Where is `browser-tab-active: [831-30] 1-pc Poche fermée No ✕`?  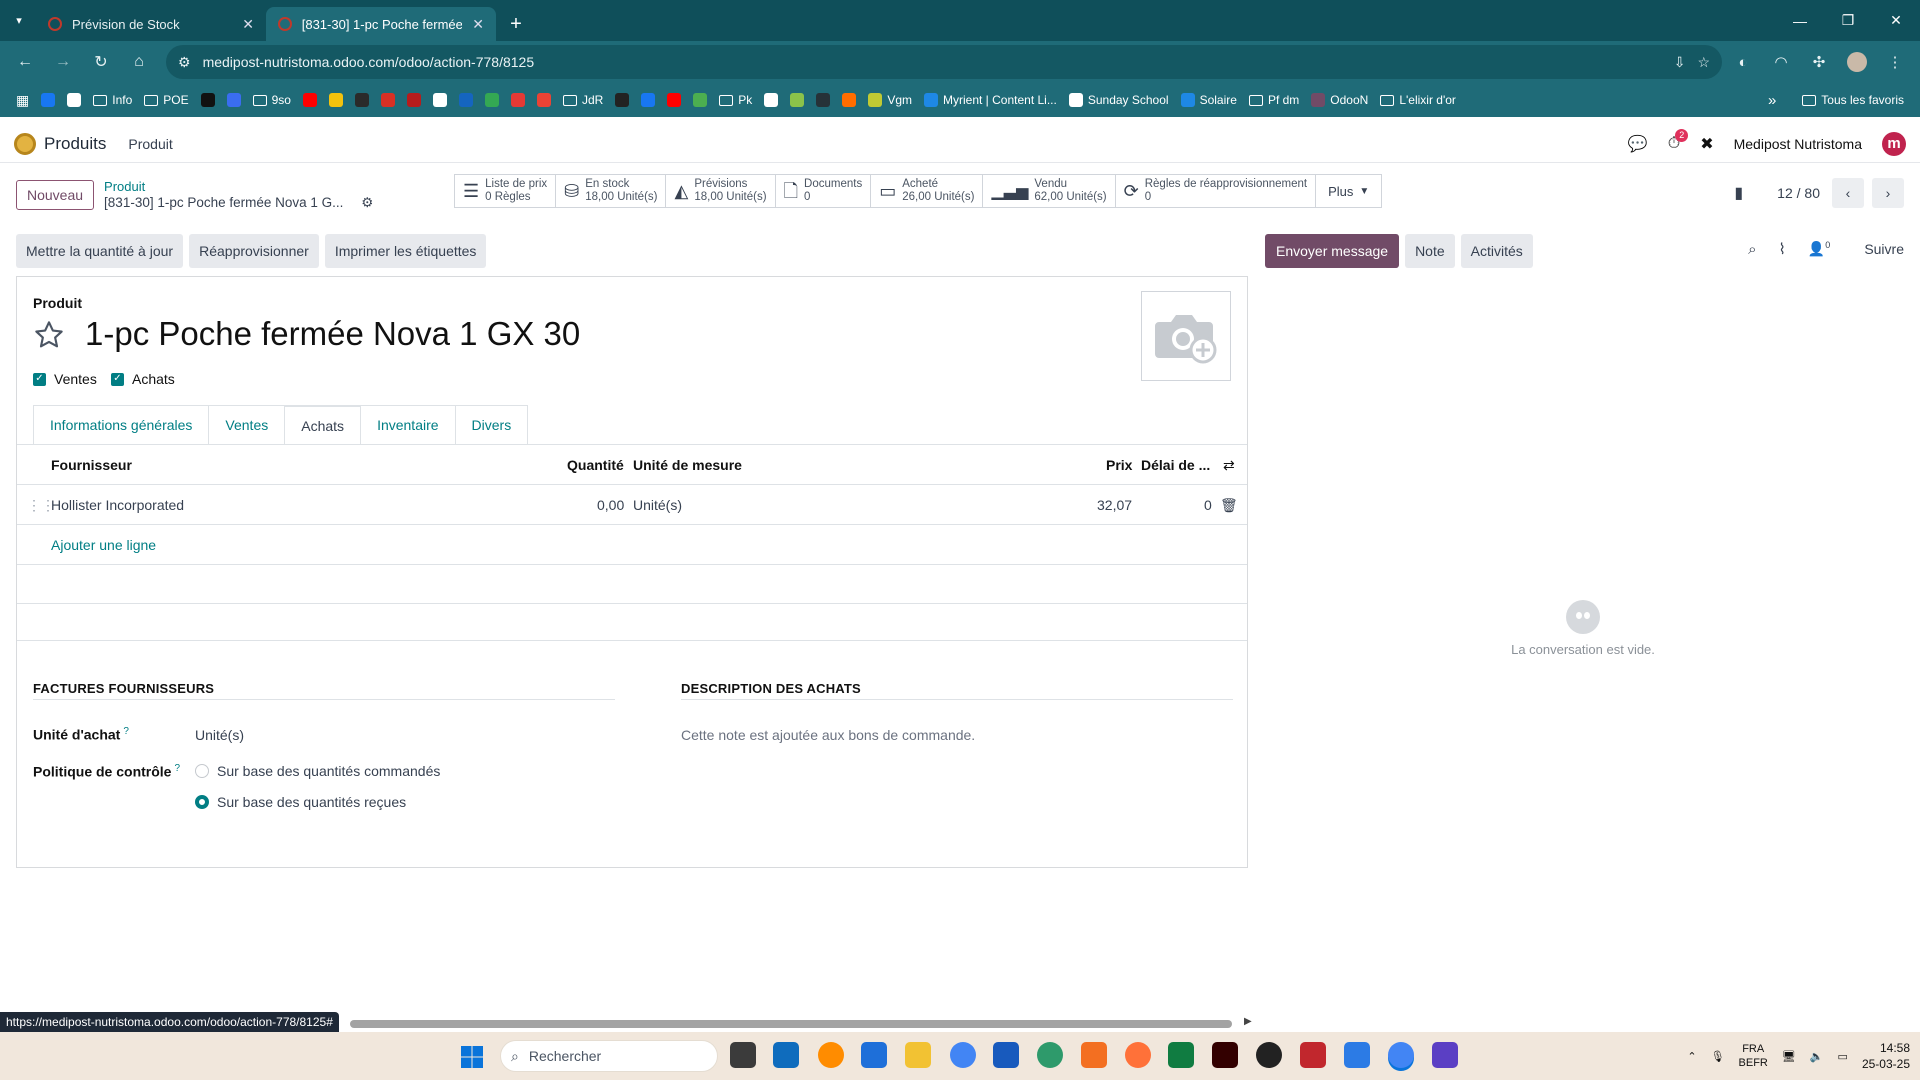 browser-tab-active: [831-30] 1-pc Poche fermée No ✕ is located at coordinates (381, 24).